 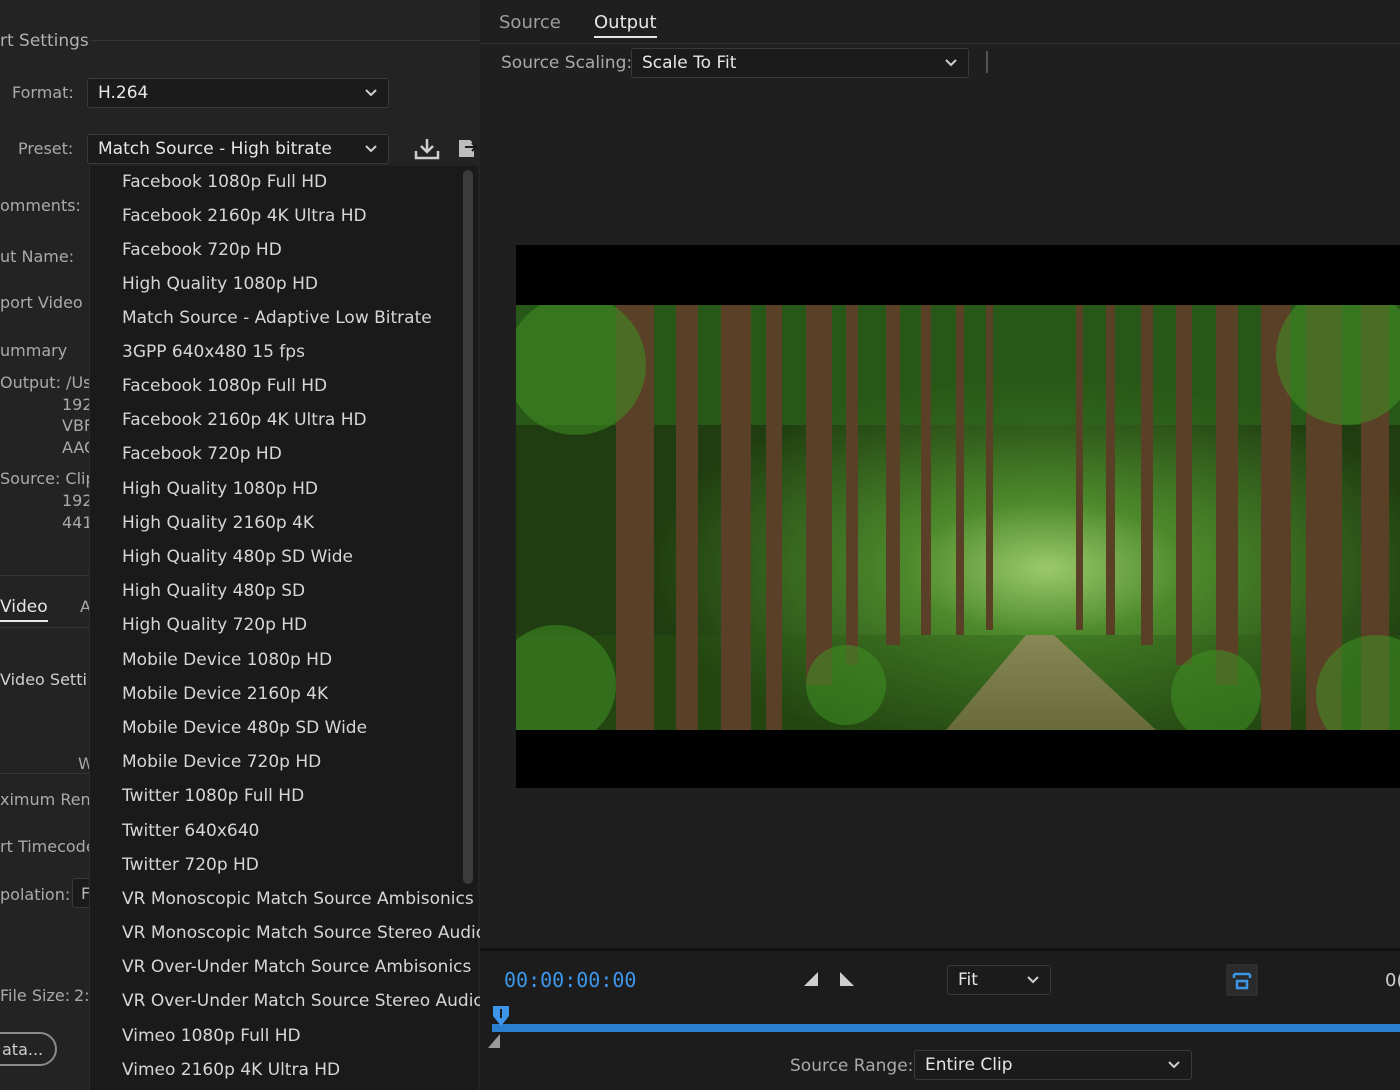 I want to click on preset-option: Vimeo 2160p 4K Ultra HD, so click(x=231, y=1070).